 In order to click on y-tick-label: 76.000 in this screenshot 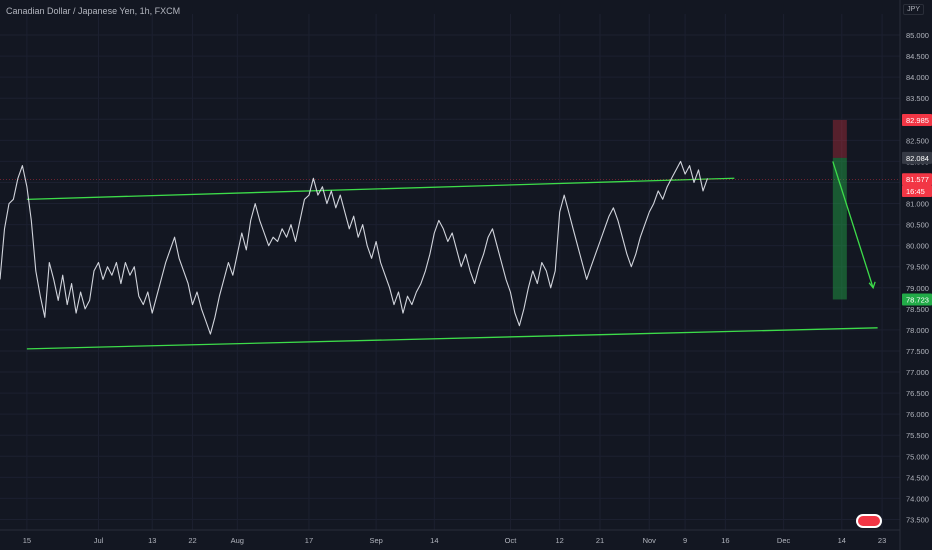, I will do `click(917, 414)`.